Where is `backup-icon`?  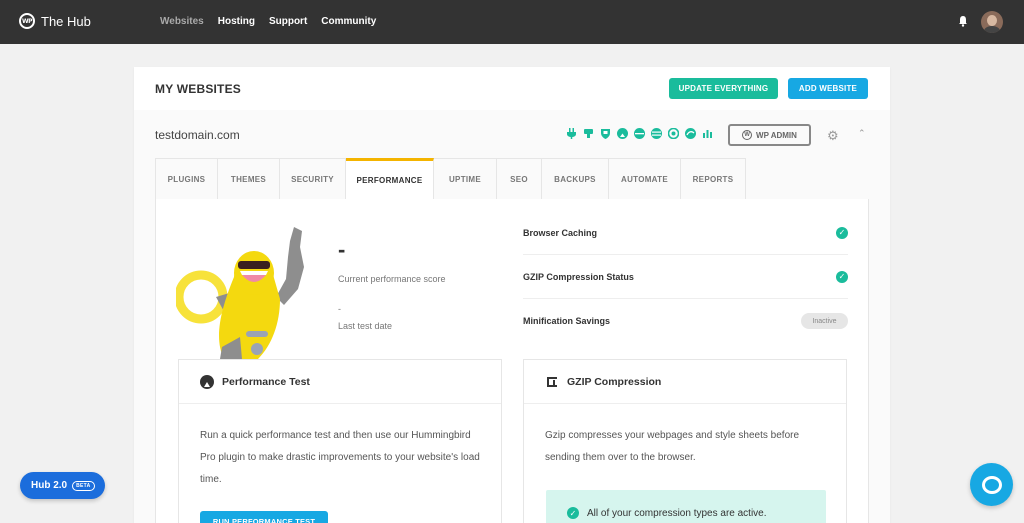
backup-icon is located at coordinates (673, 133).